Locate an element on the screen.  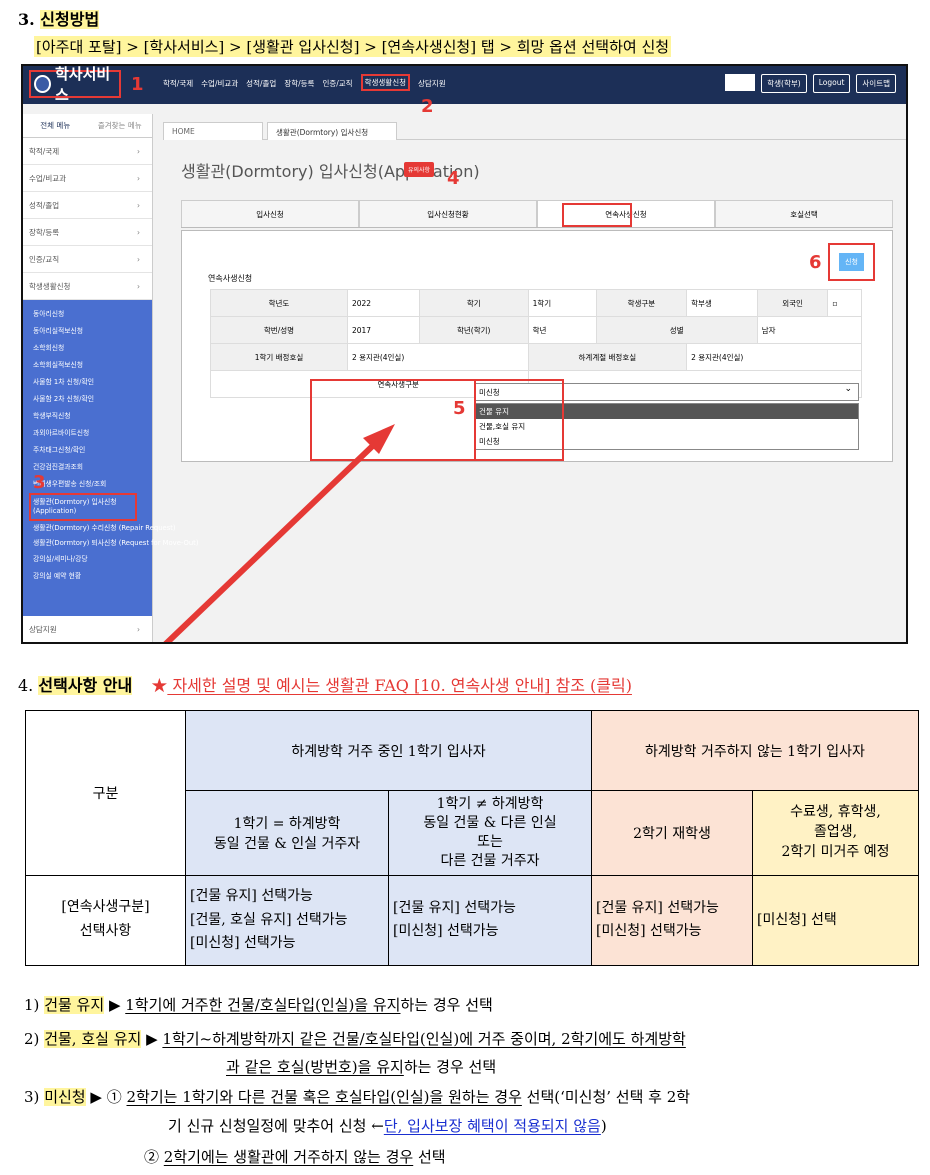
star-icon: ★ is located at coordinates (159, 685).